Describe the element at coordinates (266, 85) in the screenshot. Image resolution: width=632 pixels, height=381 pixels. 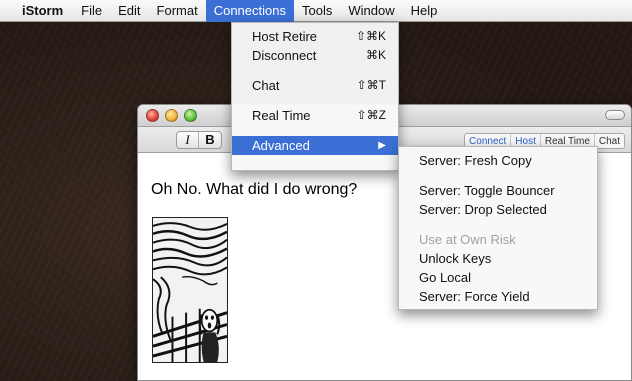
I see `menu-item-label: Chat` at that location.